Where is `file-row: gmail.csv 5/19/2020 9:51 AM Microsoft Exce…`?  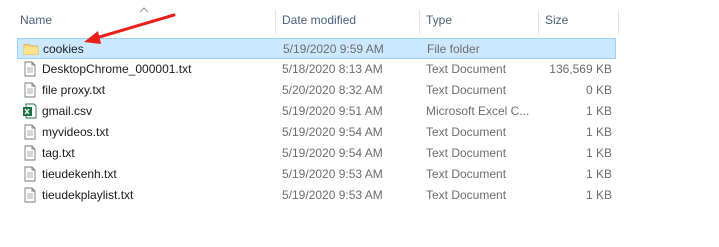 file-row: gmail.csv 5/19/2020 9:51 AM Microsoft Exce… is located at coordinates (316, 111).